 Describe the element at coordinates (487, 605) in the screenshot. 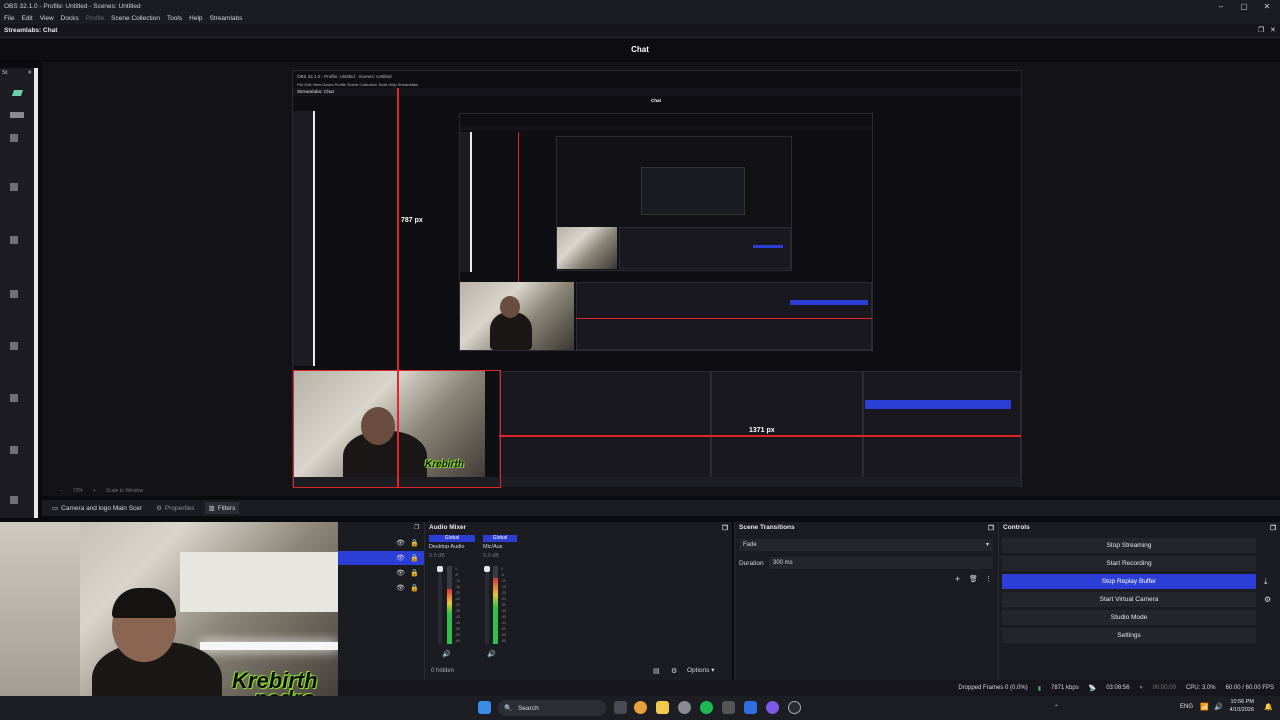

I see `channel-2-fader` at that location.